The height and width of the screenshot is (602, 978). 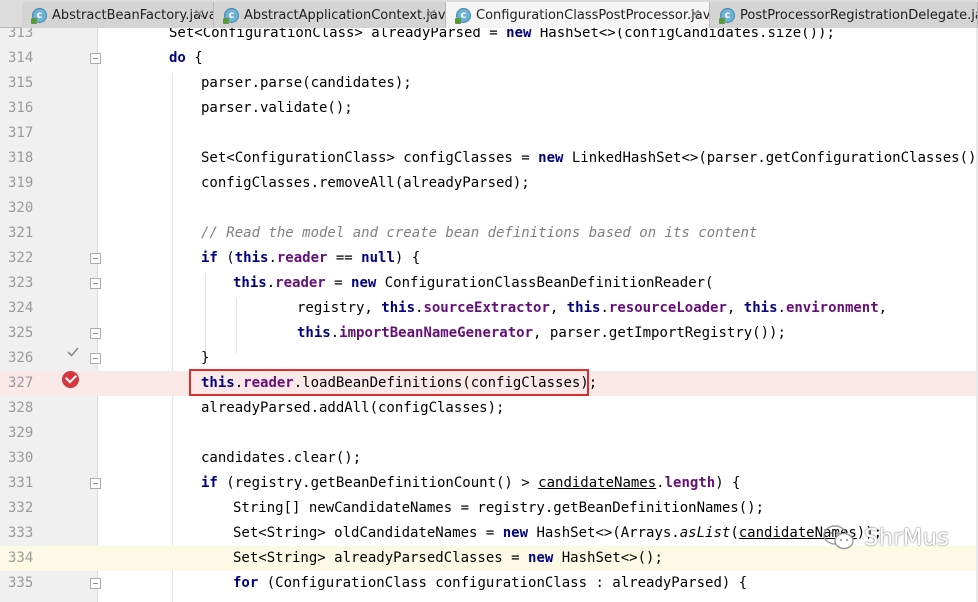 What do you see at coordinates (21, 308) in the screenshot?
I see `line-number: 324` at bounding box center [21, 308].